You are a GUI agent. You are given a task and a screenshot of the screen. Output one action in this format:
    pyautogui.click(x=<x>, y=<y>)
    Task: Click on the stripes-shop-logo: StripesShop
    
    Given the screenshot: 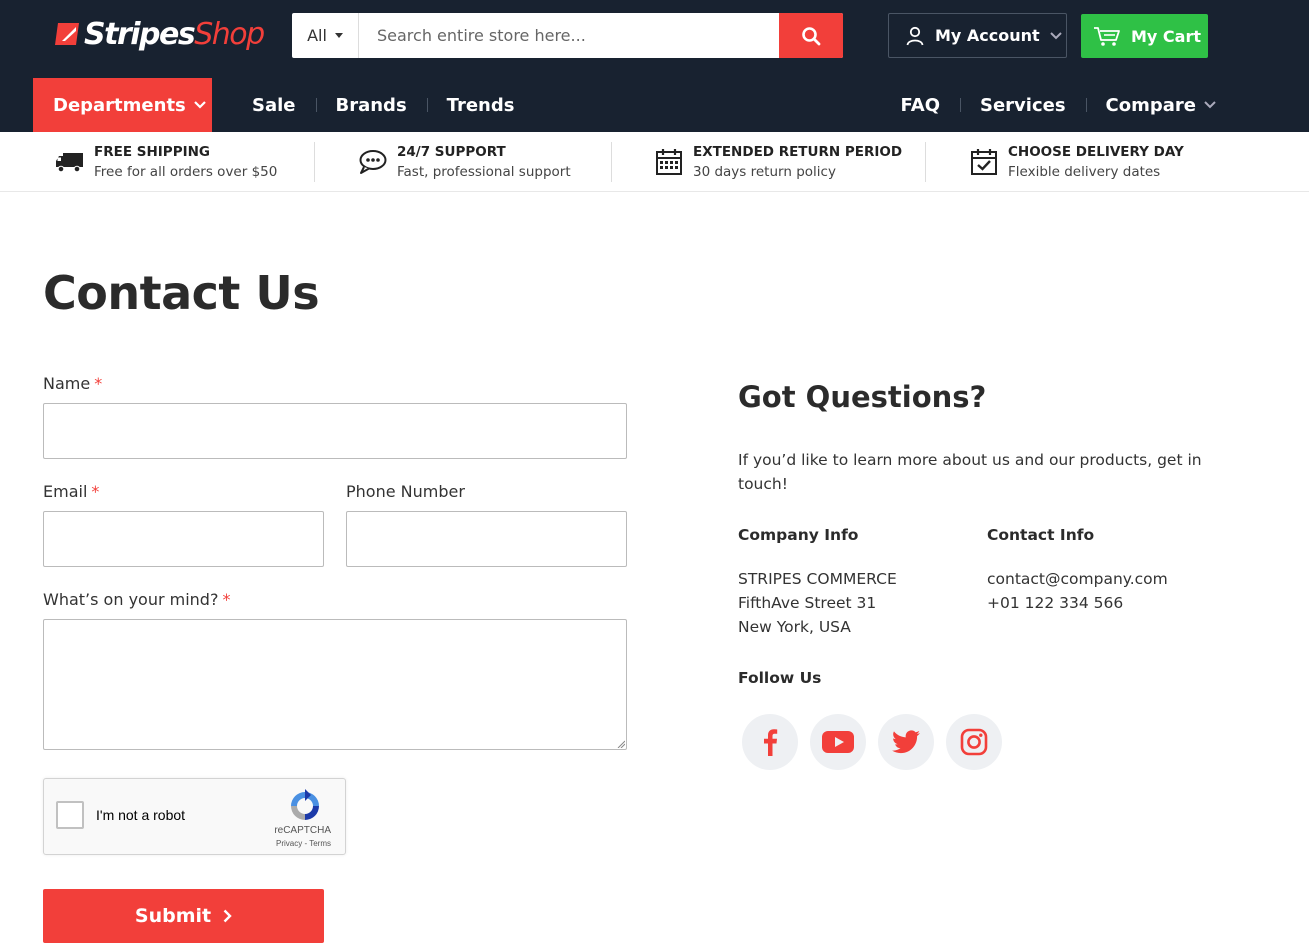 What is the action you would take?
    pyautogui.click(x=159, y=34)
    